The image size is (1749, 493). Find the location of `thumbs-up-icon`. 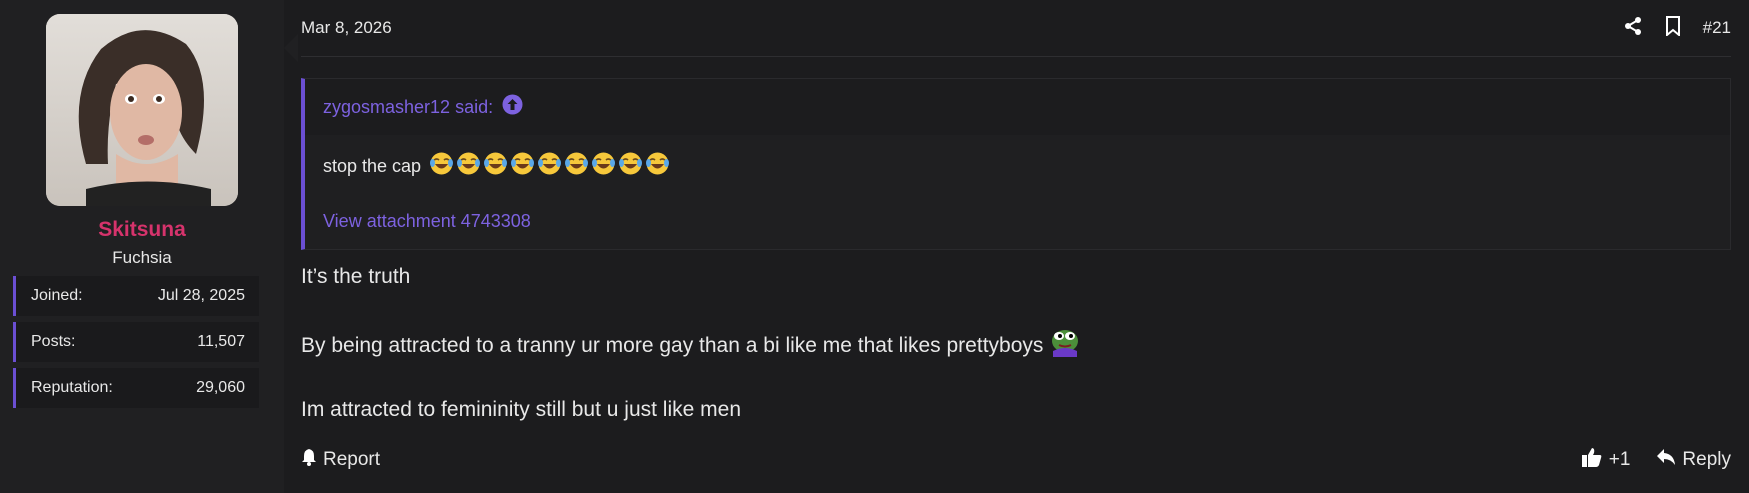

thumbs-up-icon is located at coordinates (1592, 460).